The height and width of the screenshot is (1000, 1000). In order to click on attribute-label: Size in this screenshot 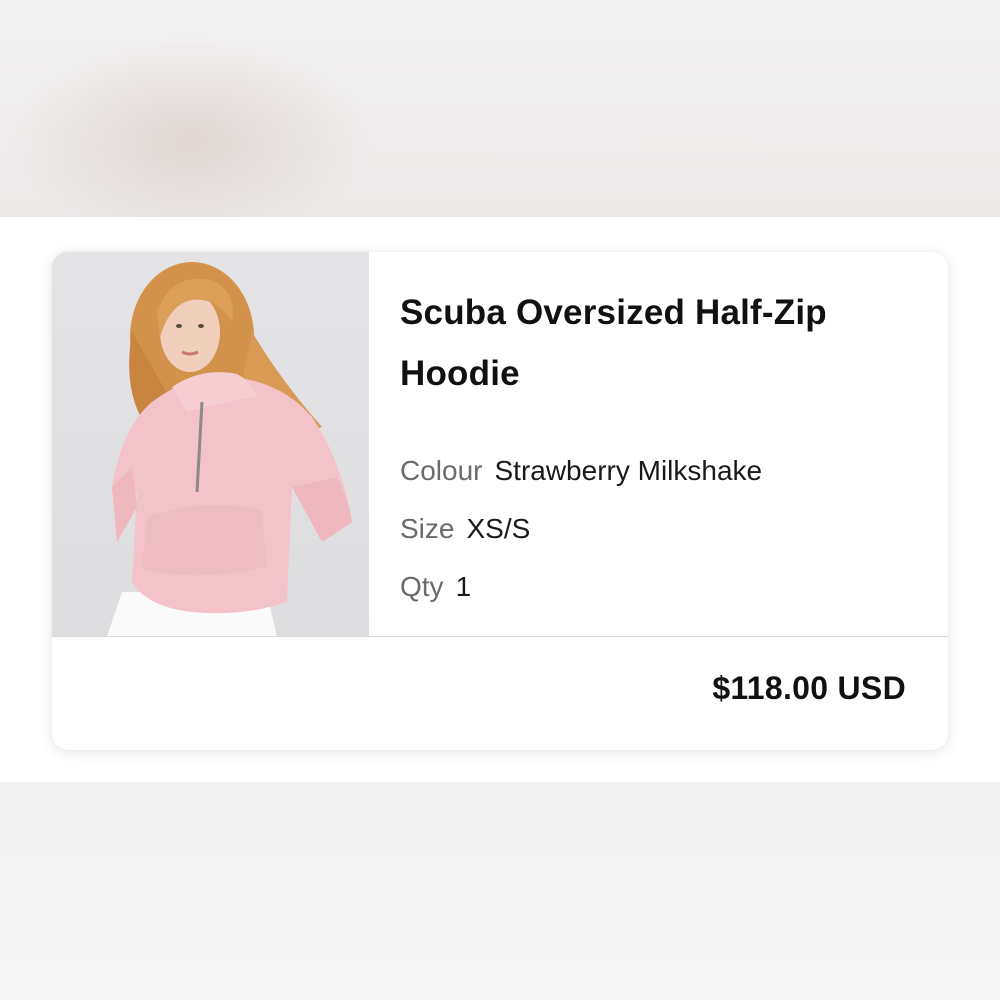, I will do `click(427, 528)`.